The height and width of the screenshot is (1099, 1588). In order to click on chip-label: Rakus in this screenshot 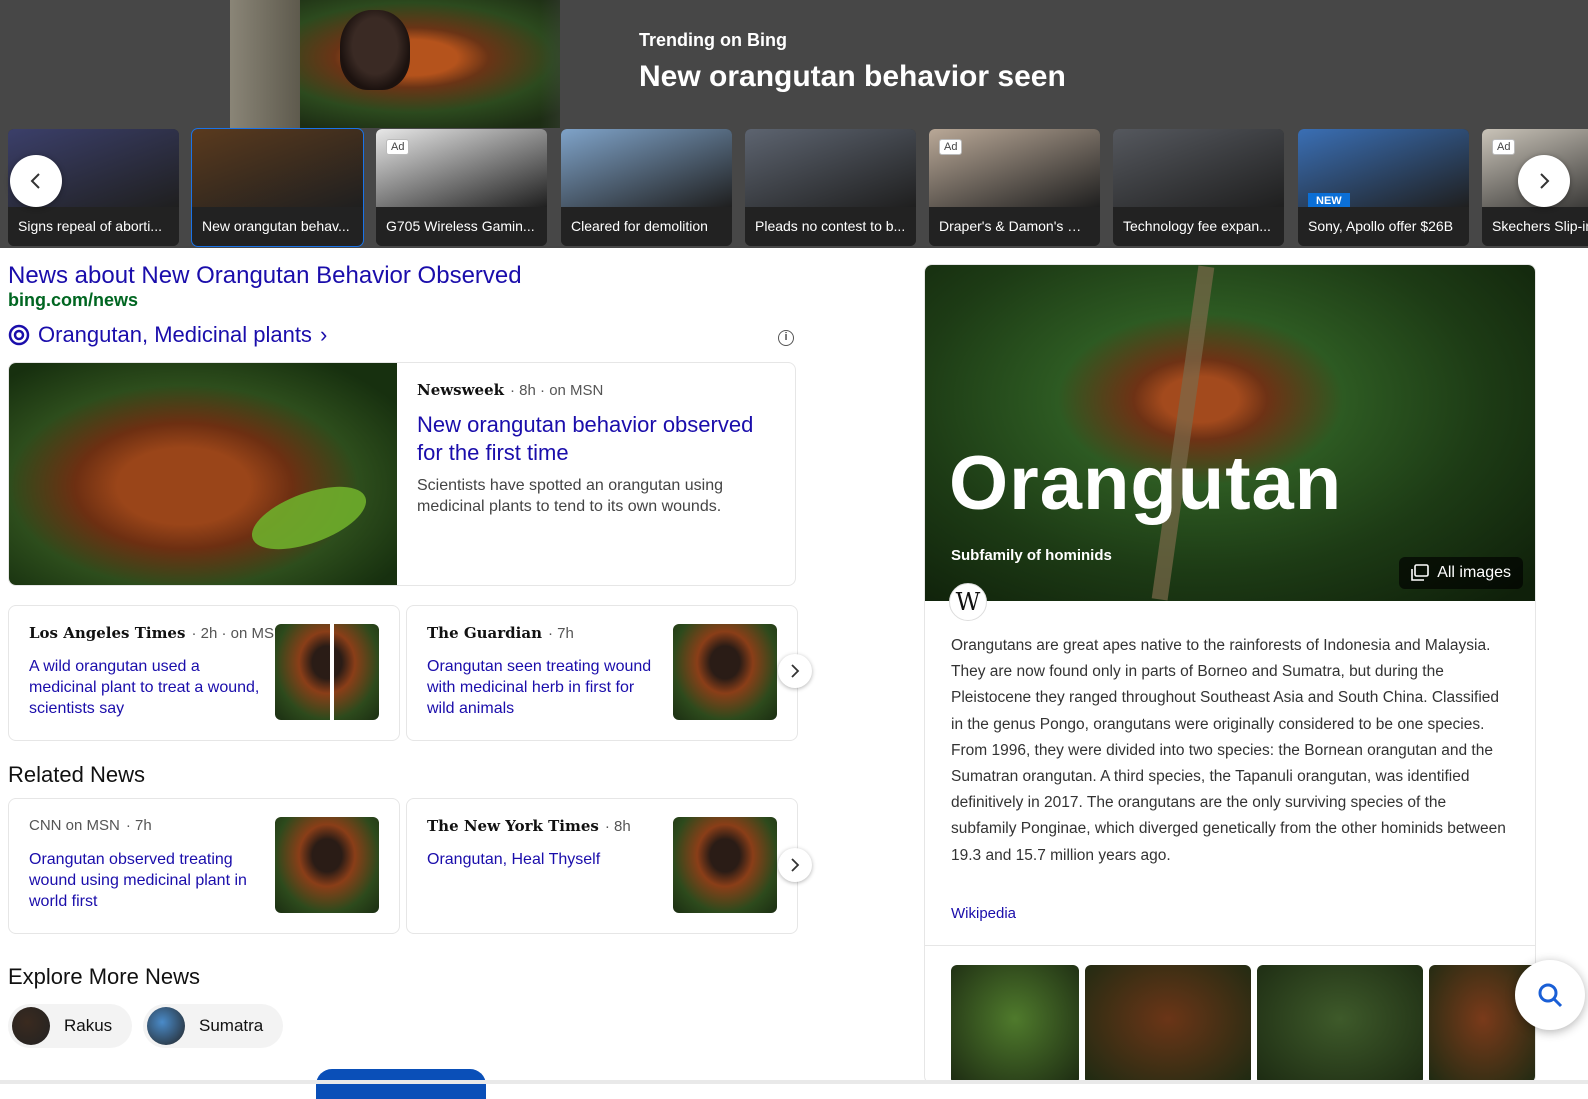, I will do `click(88, 1025)`.